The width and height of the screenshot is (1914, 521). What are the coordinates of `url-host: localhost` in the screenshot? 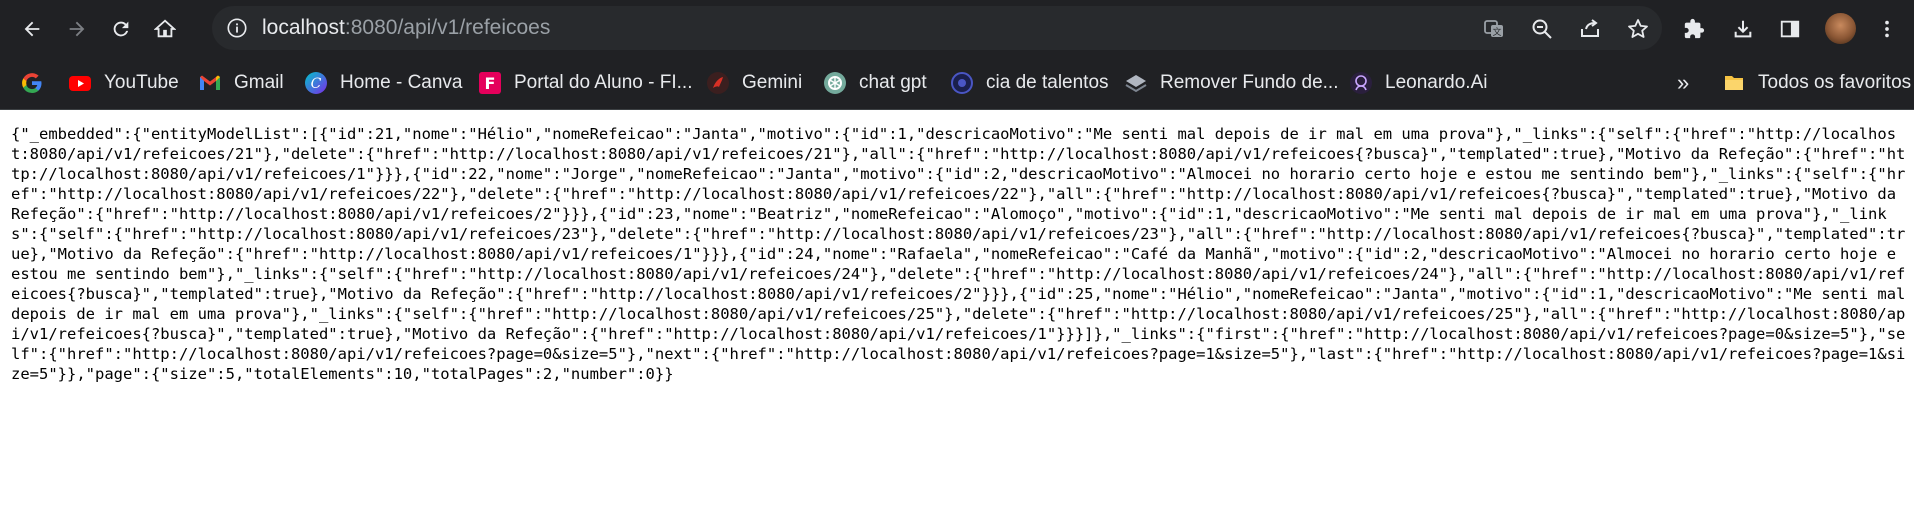 It's located at (303, 27).